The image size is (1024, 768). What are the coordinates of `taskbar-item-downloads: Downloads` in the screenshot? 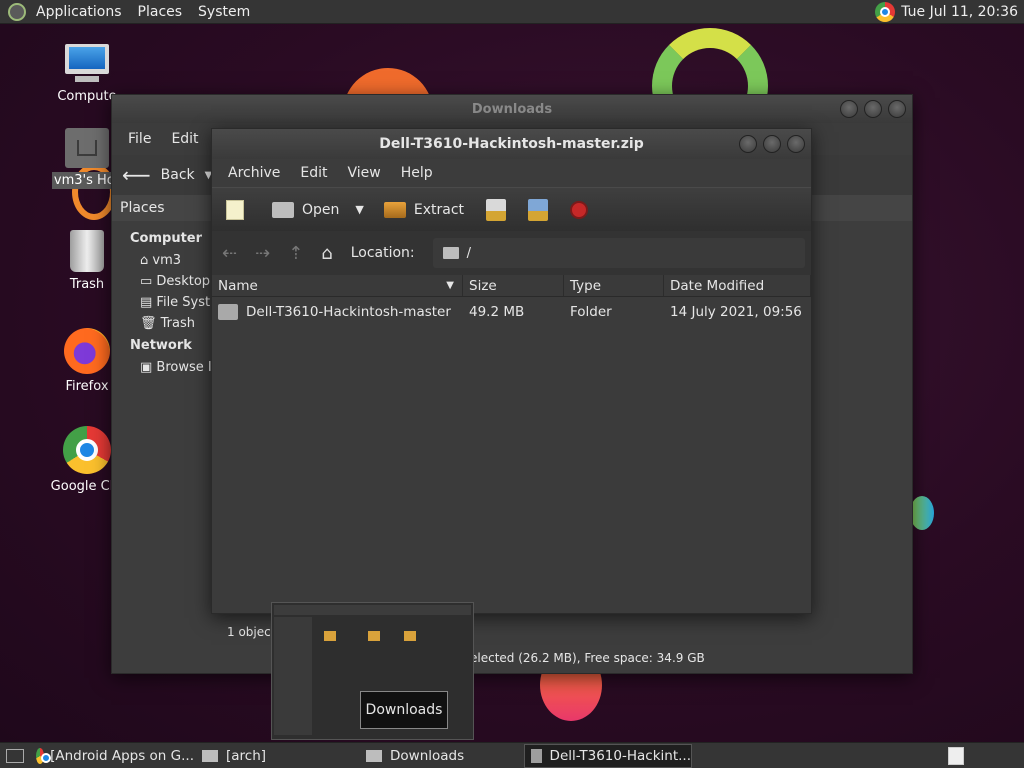 It's located at (442, 756).